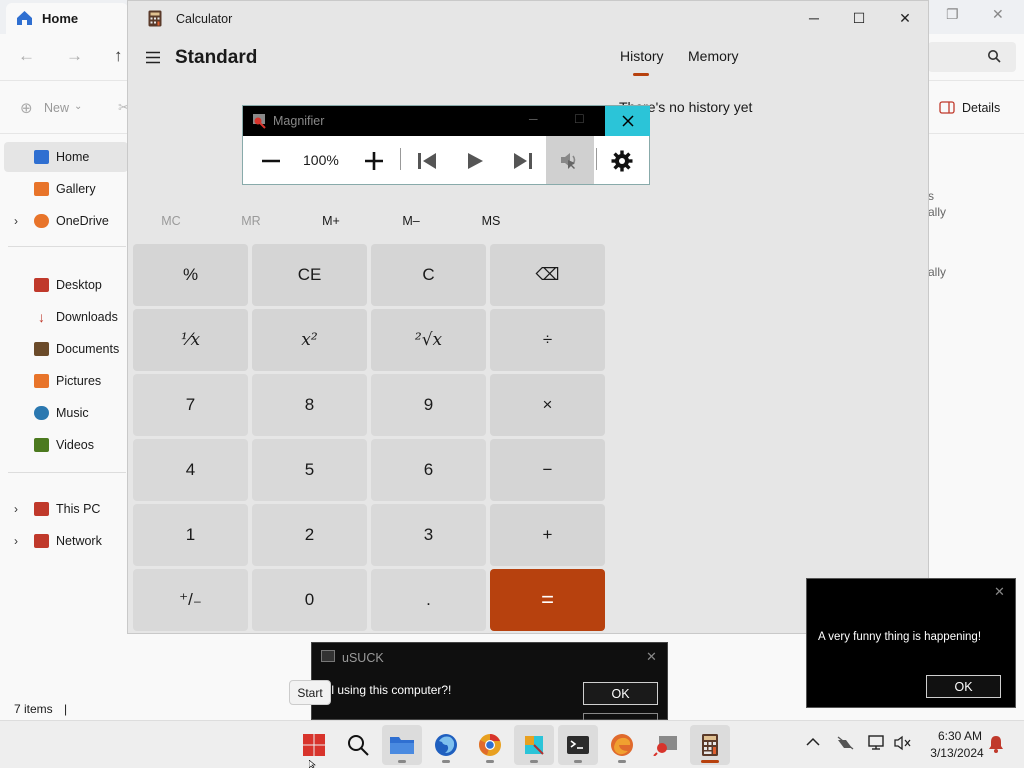 The height and width of the screenshot is (768, 1024). What do you see at coordinates (547, 600) in the screenshot?
I see `equals-button: =` at bounding box center [547, 600].